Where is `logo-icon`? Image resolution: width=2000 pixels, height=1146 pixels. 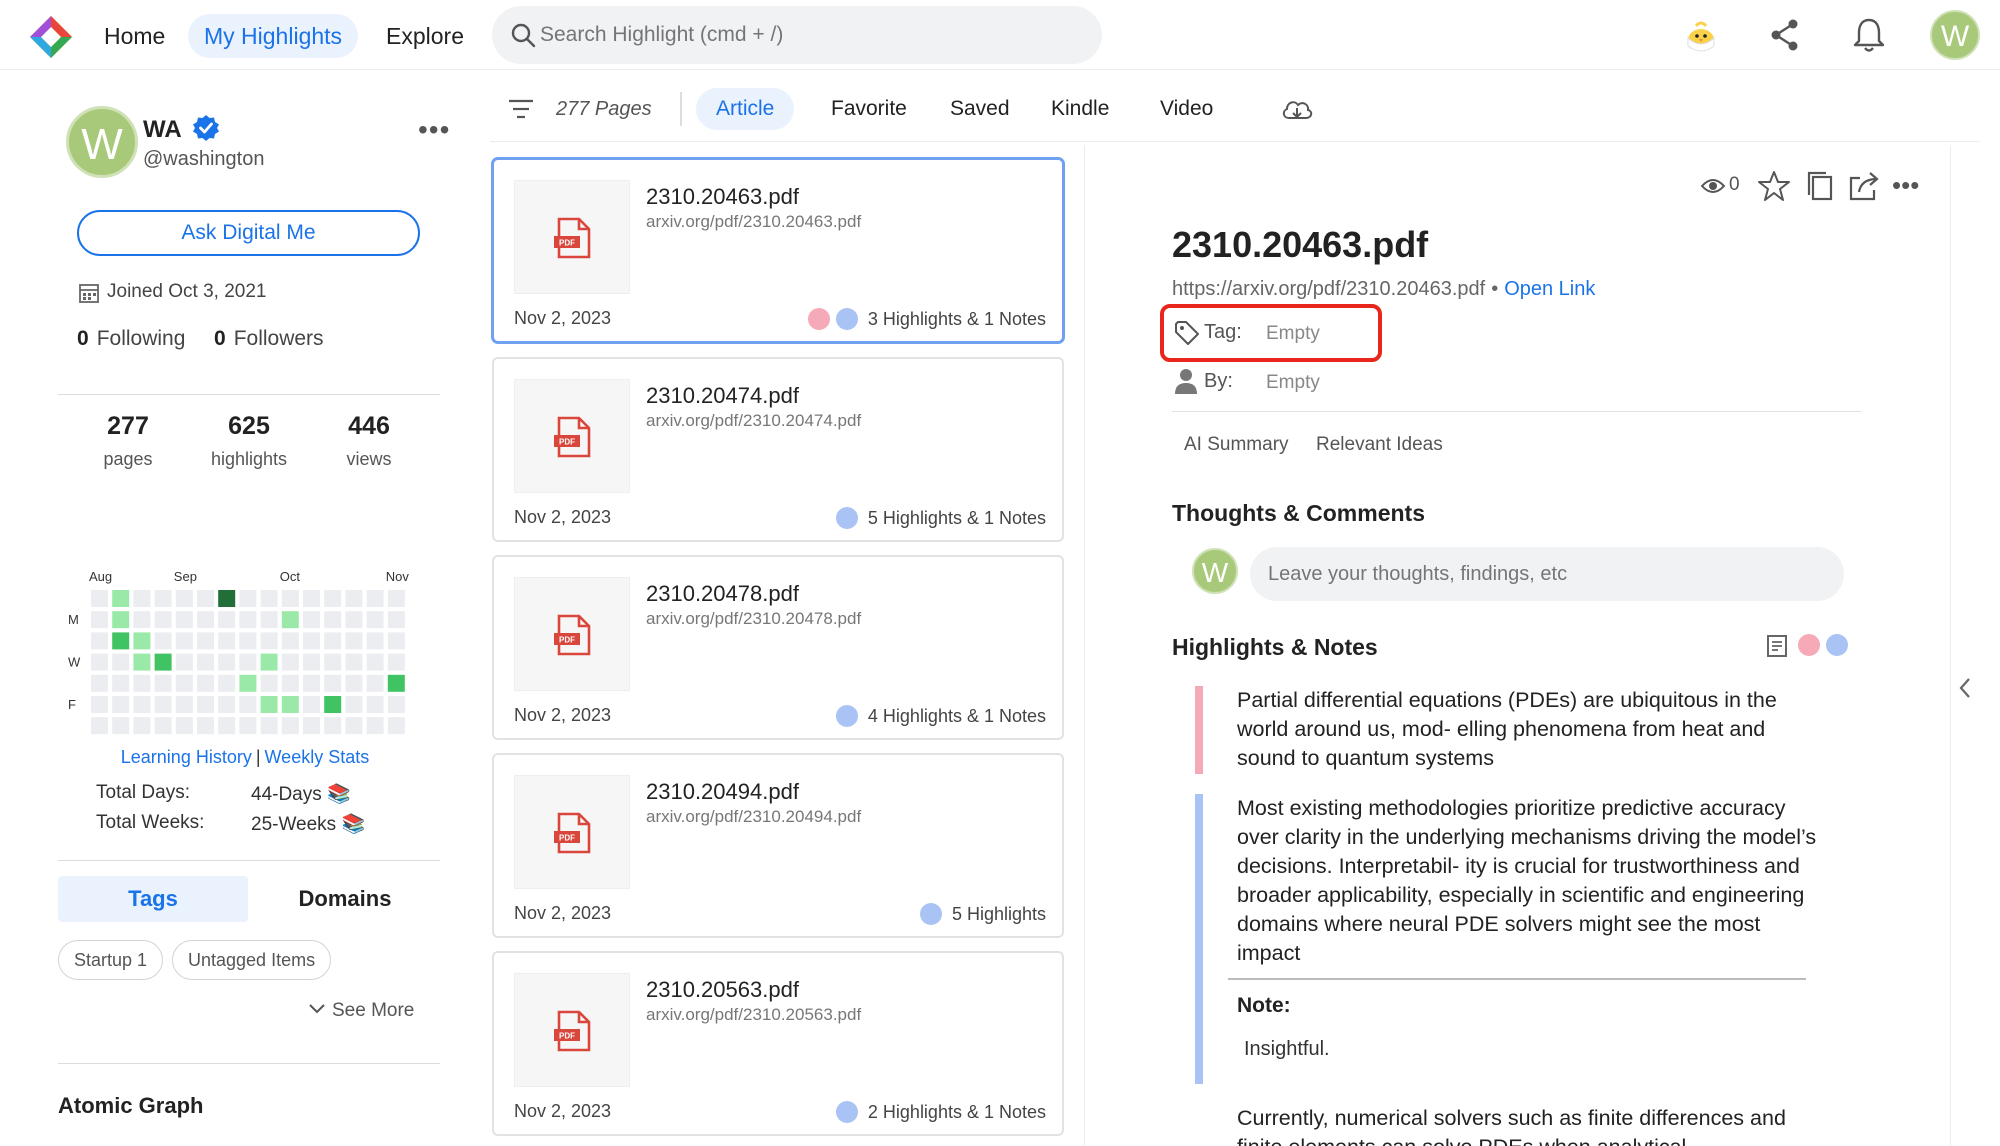 logo-icon is located at coordinates (51, 37).